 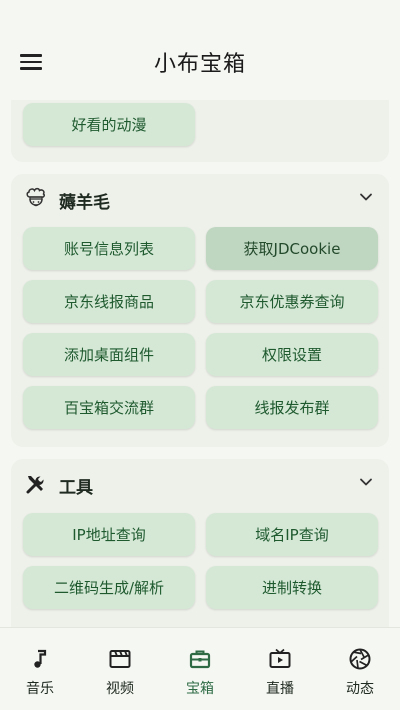 I want to click on music-note-icon, so click(x=40, y=659).